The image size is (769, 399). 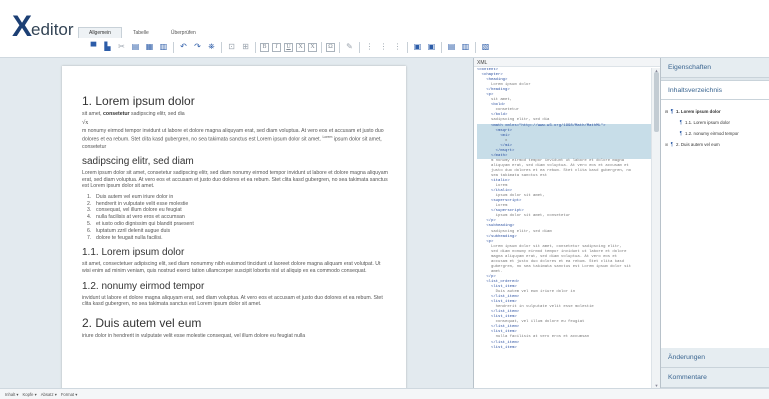 I want to click on omega-icon: Ω, so click(x=330, y=47).